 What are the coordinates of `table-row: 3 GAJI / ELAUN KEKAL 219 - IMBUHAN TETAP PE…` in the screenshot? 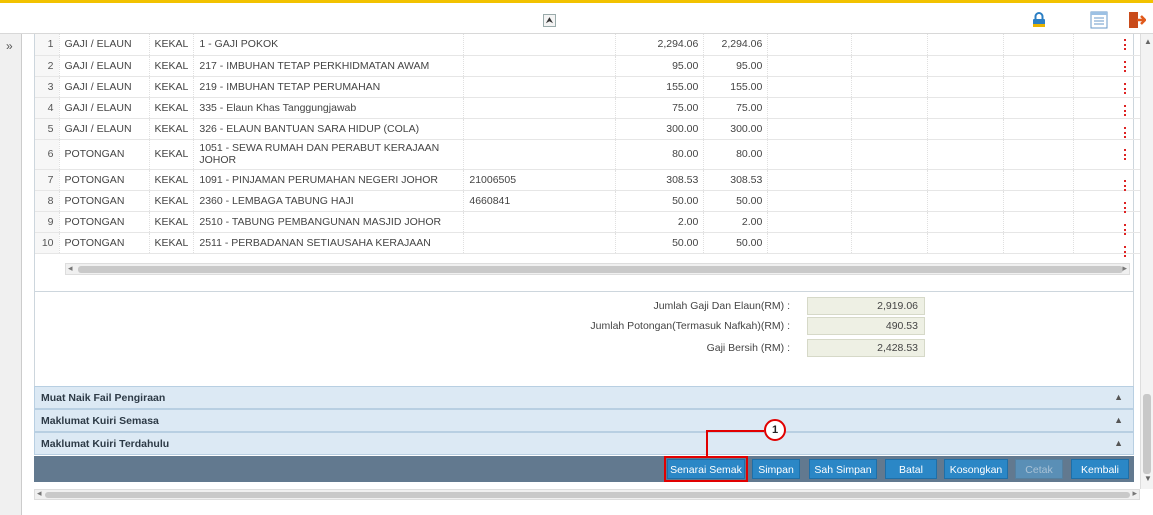 It's located at (589, 87).